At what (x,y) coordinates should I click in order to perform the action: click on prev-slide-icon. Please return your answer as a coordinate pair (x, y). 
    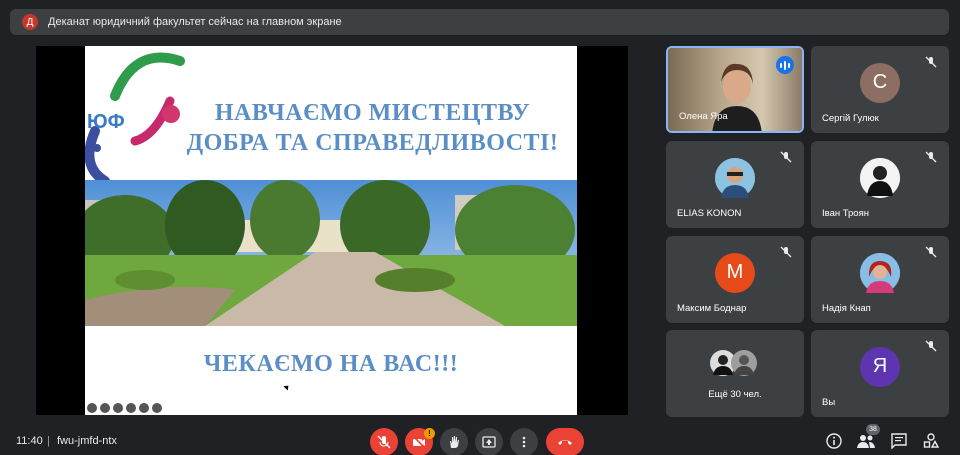
    Looking at the image, I should click on (92, 408).